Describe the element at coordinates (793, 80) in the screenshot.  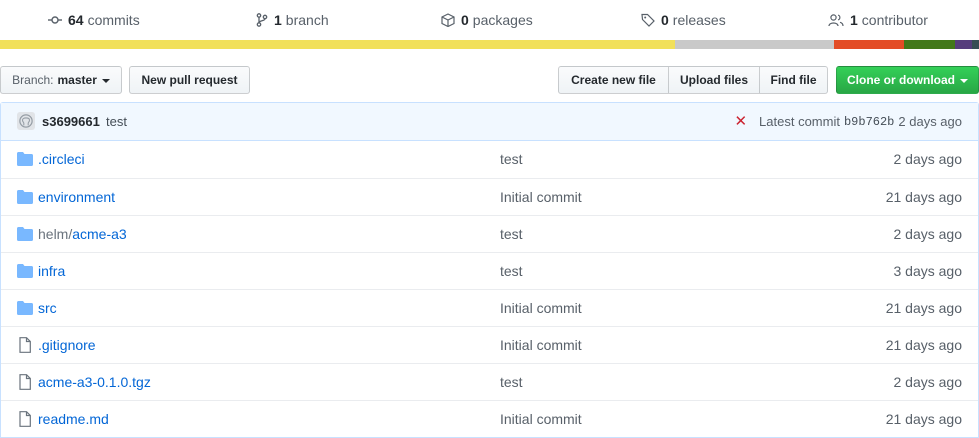
I see `find-file-button: Find file` at that location.